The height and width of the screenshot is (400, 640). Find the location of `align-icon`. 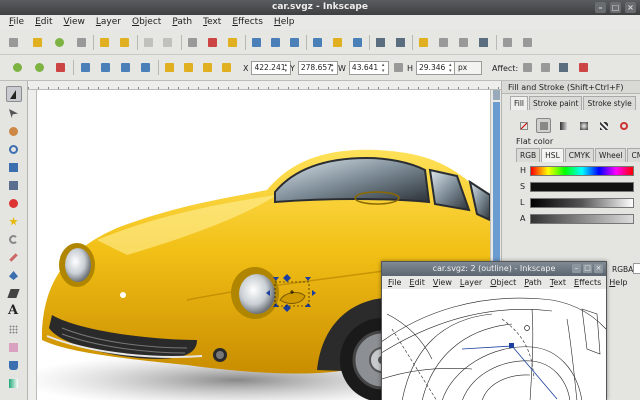

align-icon is located at coordinates (483, 42).